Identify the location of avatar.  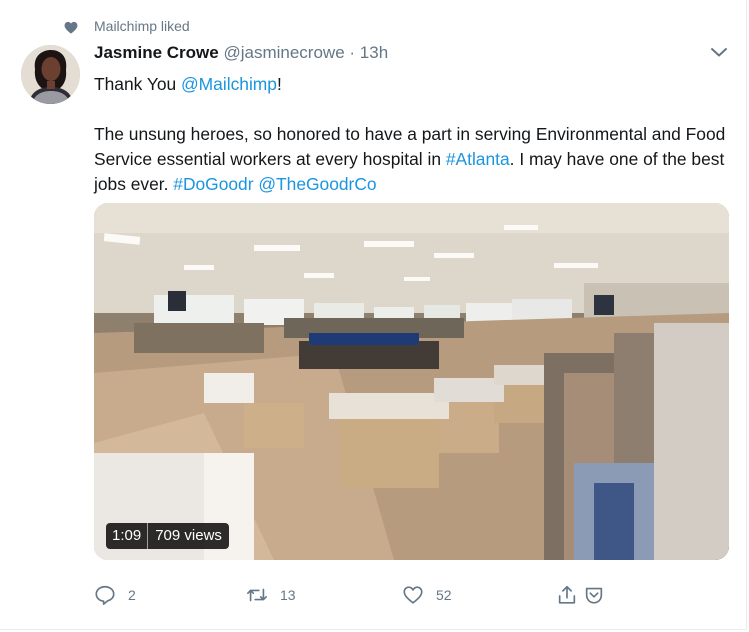
(50, 74).